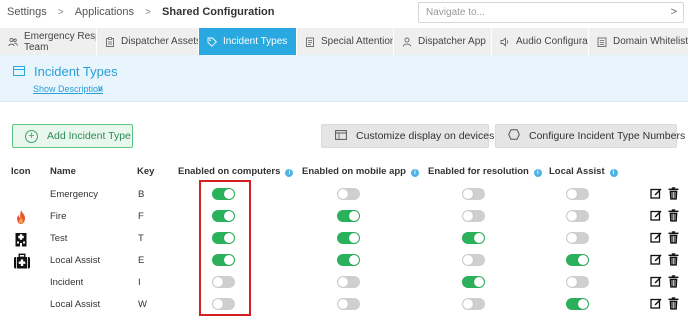 The height and width of the screenshot is (317, 688). I want to click on navigate-to-box: >, so click(551, 12).